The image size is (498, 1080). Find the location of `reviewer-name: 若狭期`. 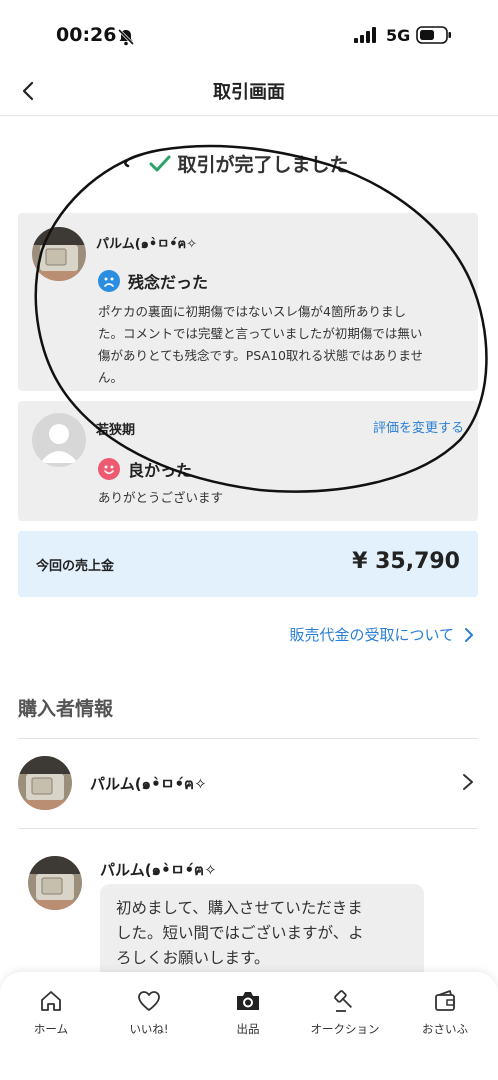

reviewer-name: 若狭期 is located at coordinates (115, 428).